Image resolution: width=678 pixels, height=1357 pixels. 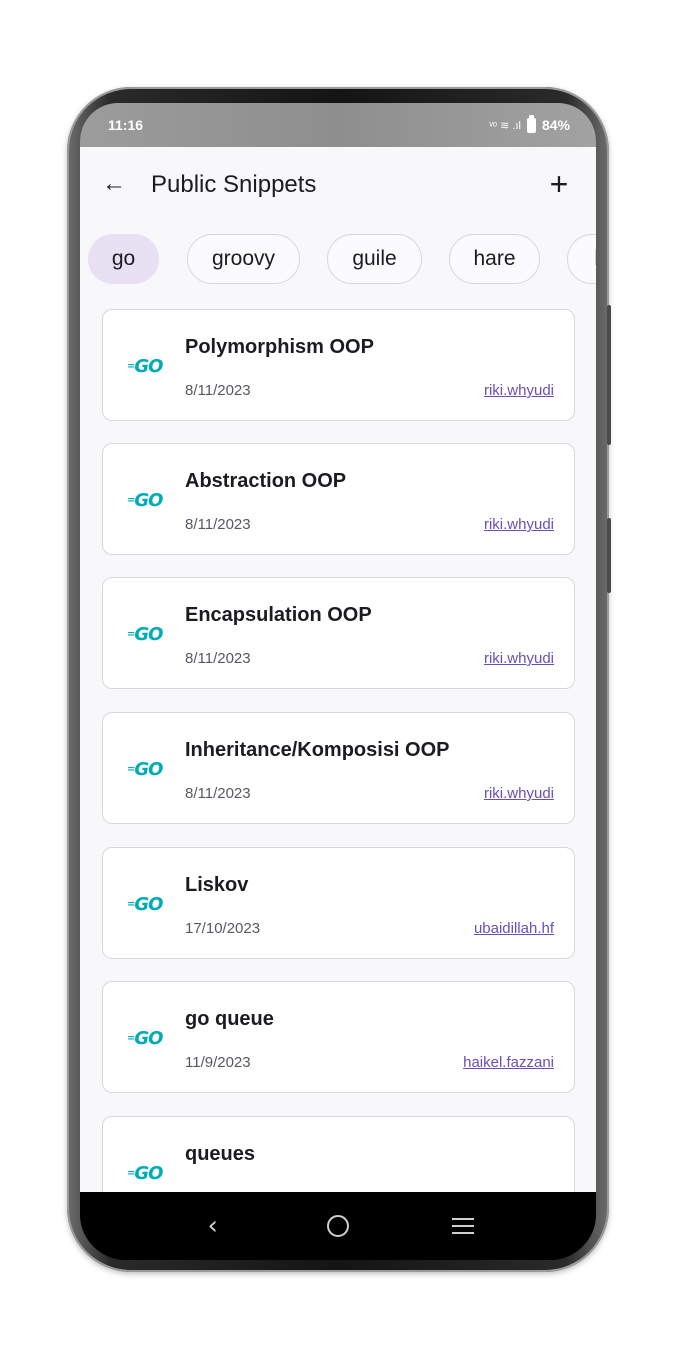 I want to click on snippet-card: =GO Liskov 17/10/2023 ubaidillah.hf, so click(x=338, y=903).